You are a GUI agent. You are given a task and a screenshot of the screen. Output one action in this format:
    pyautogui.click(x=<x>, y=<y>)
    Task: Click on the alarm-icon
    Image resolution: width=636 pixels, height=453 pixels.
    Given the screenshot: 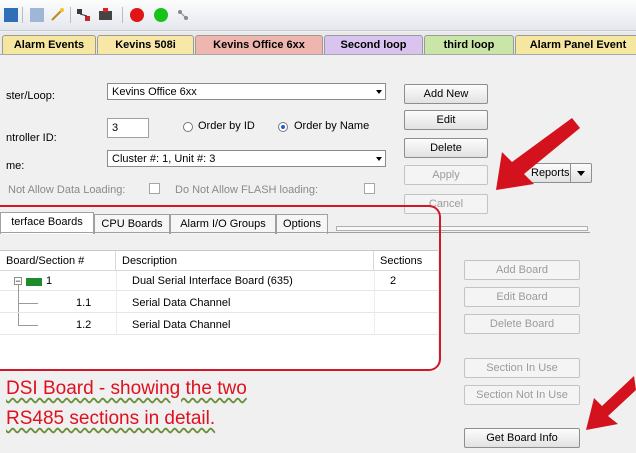 What is the action you would take?
    pyautogui.click(x=105, y=15)
    